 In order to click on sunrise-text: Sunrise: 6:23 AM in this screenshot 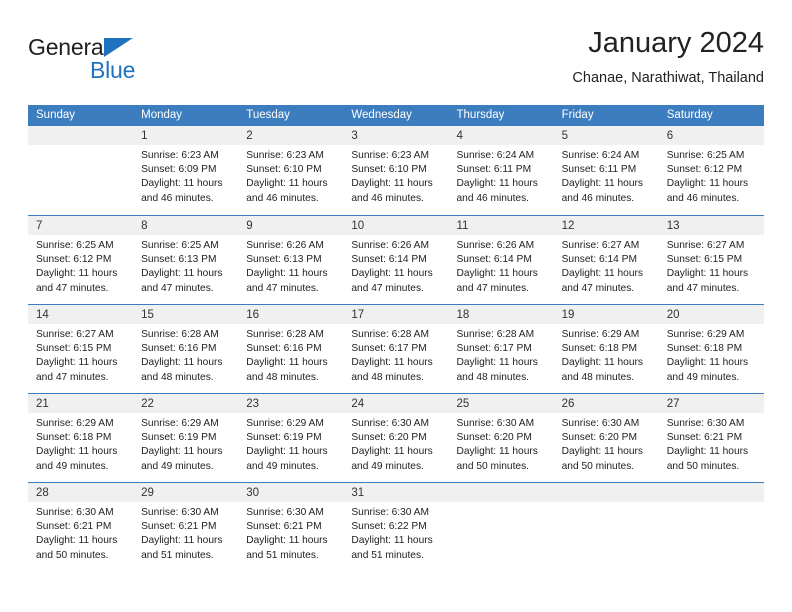, I will do `click(390, 155)`.